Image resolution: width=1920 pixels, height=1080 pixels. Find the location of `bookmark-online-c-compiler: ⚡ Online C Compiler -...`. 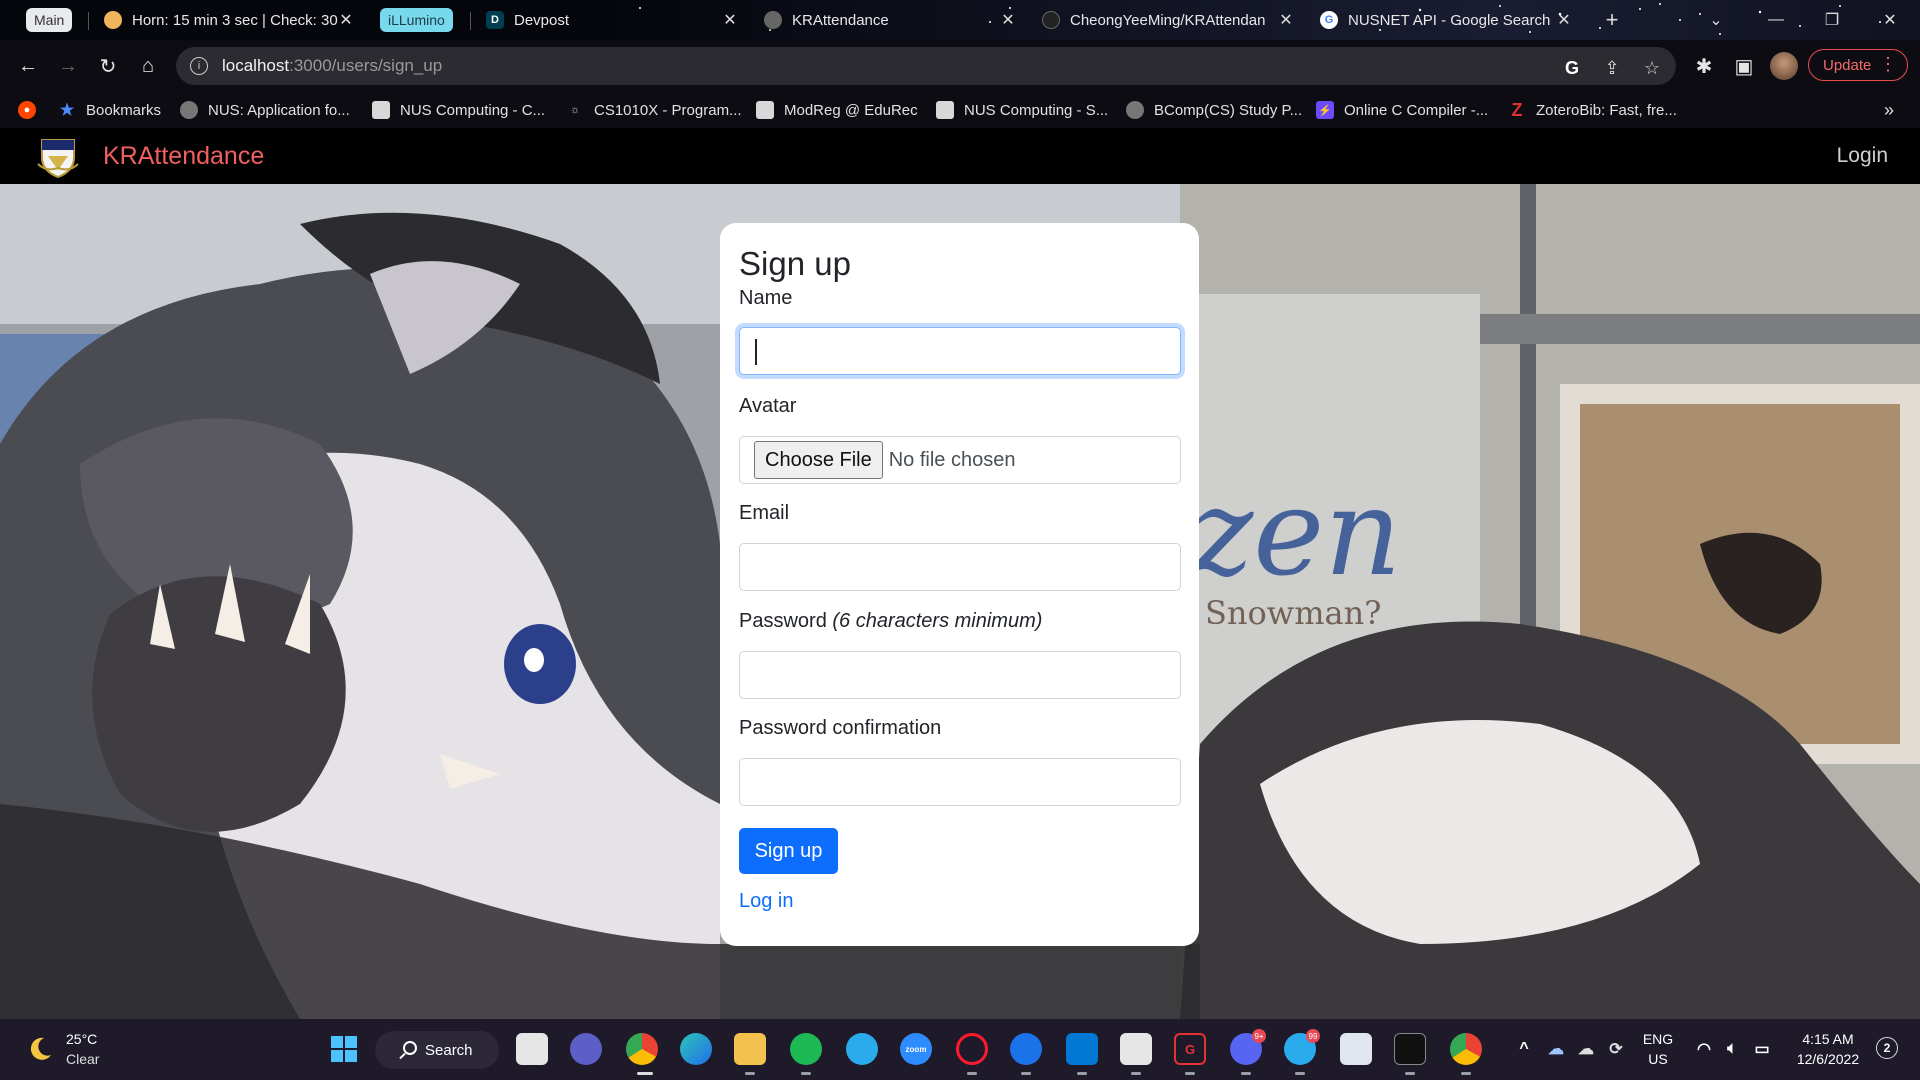

bookmark-online-c-compiler: ⚡ Online C Compiler -... is located at coordinates (1402, 110).